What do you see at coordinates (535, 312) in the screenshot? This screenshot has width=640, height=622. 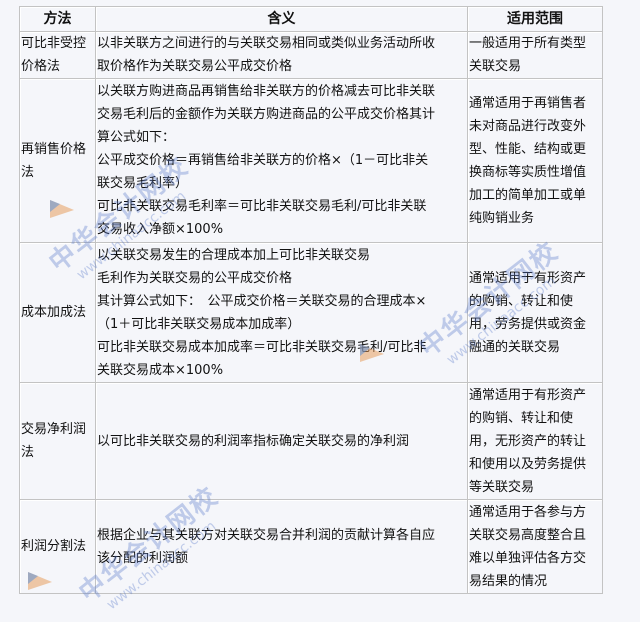 I see `cell-scope: 通常适用于有形资产 的购销、转让和使 用，劳务提供或资金 融通的关联交易` at bounding box center [535, 312].